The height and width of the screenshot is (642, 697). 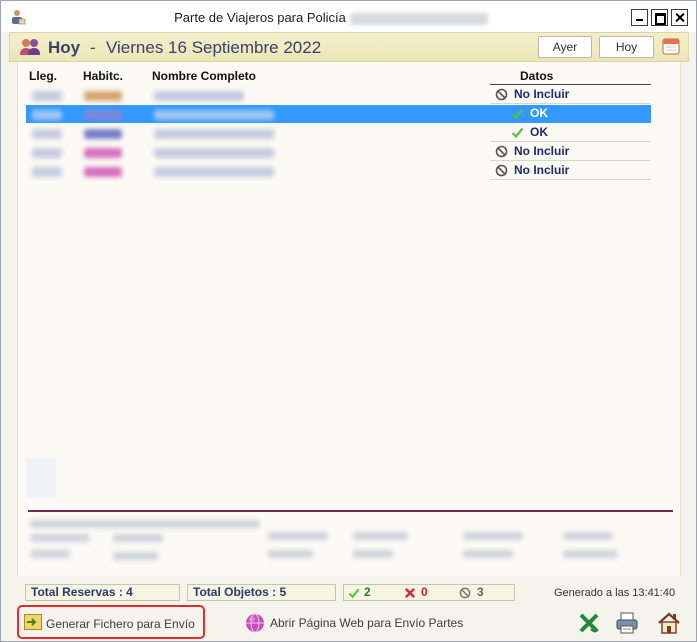 What do you see at coordinates (214, 47) in the screenshot?
I see `current-date: Viernes 16 Septiembre 2022` at bounding box center [214, 47].